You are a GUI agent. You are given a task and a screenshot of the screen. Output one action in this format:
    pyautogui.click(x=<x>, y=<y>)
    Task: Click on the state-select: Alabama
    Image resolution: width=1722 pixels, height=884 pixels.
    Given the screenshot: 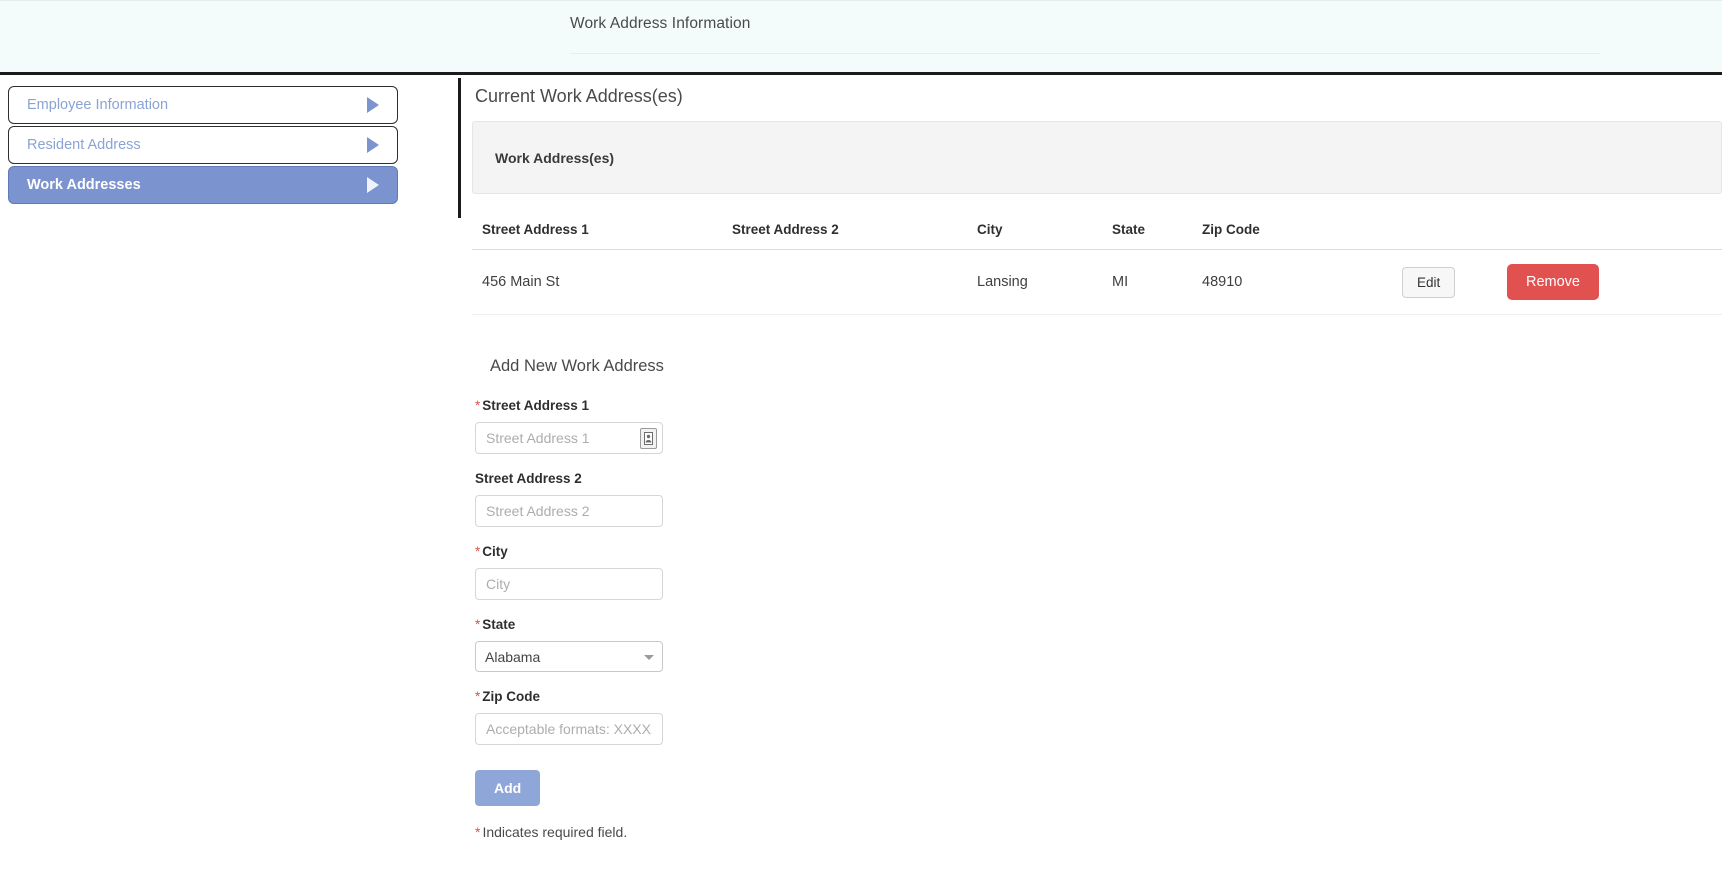 What is the action you would take?
    pyautogui.click(x=569, y=656)
    